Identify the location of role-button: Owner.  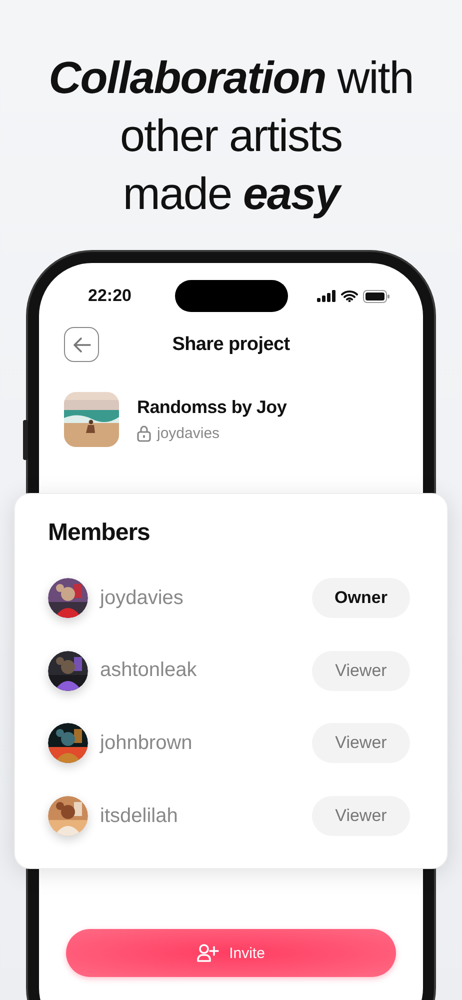
(361, 598).